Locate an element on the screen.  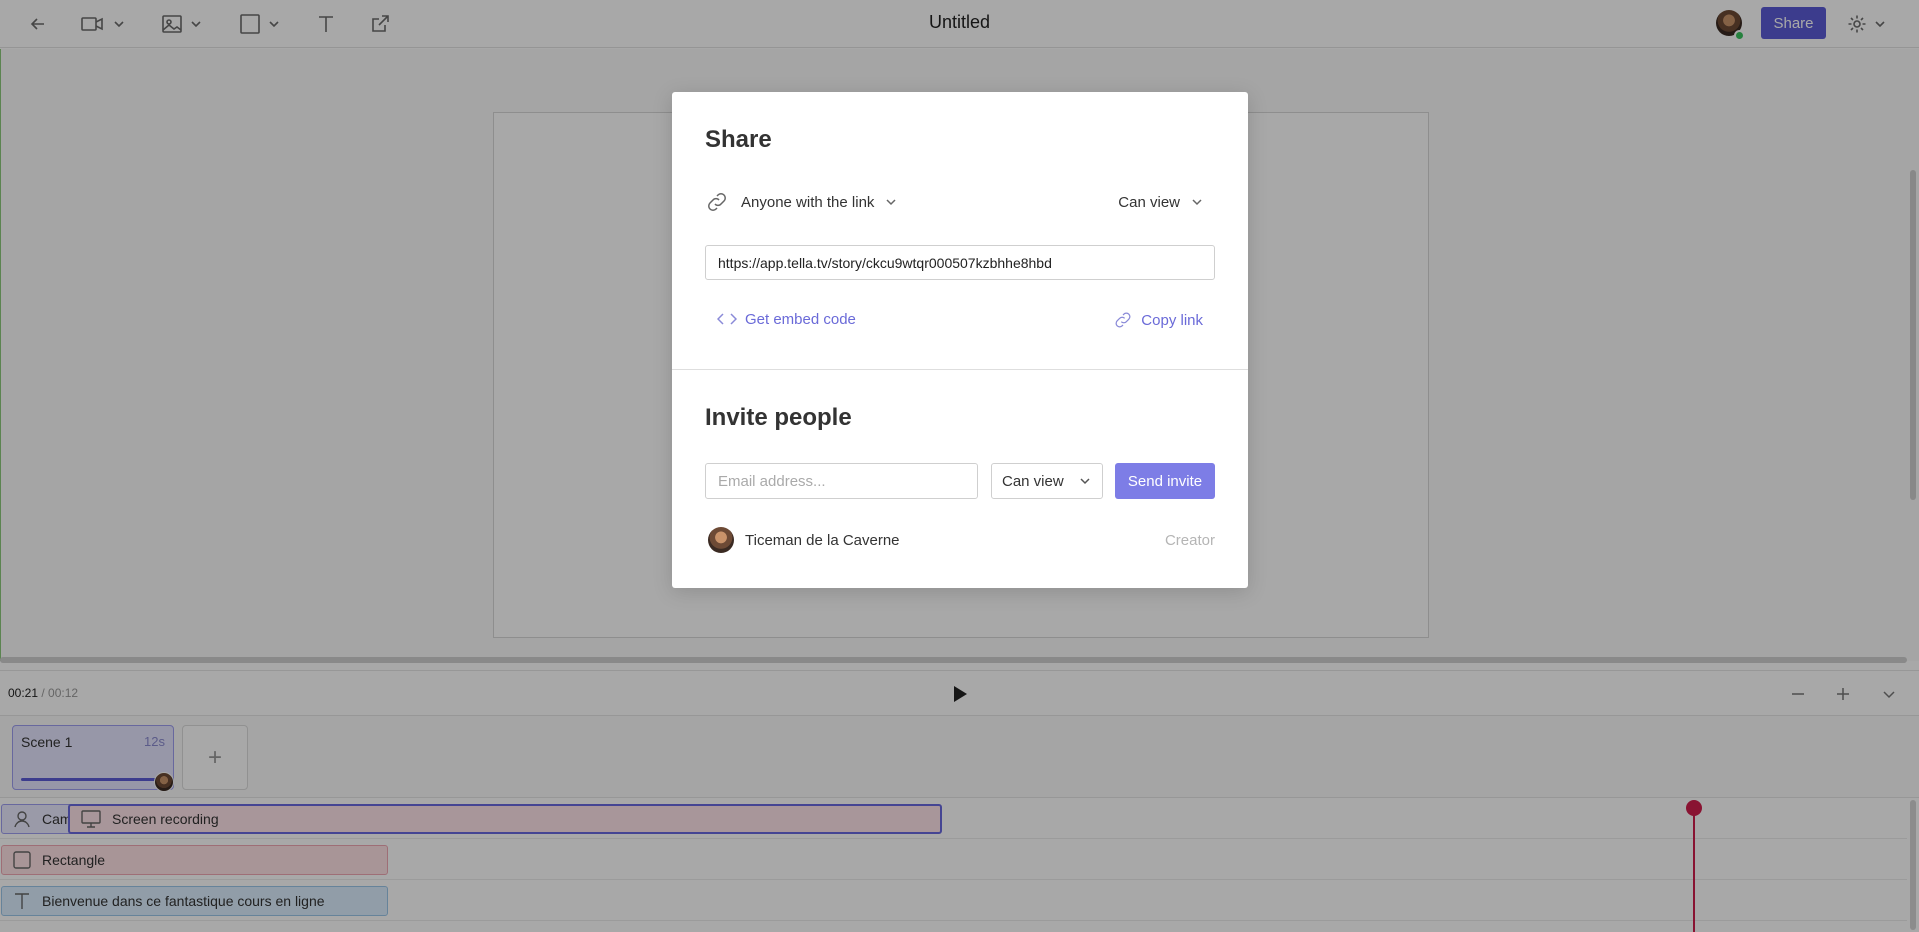
email-field is located at coordinates (841, 481).